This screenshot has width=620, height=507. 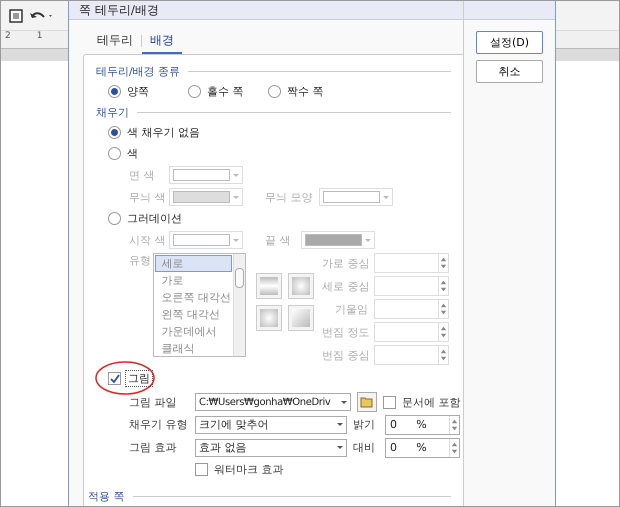 What do you see at coordinates (218, 91) in the screenshot?
I see `radio-button: 홀수 쪽` at bounding box center [218, 91].